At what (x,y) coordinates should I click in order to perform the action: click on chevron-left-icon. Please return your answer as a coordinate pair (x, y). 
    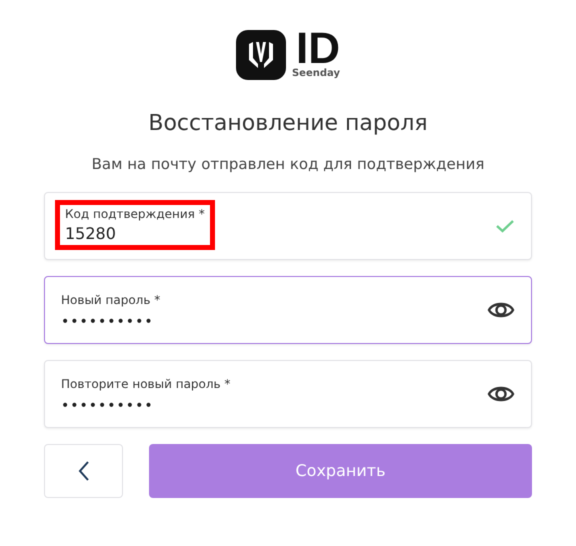
    Looking at the image, I should click on (84, 471).